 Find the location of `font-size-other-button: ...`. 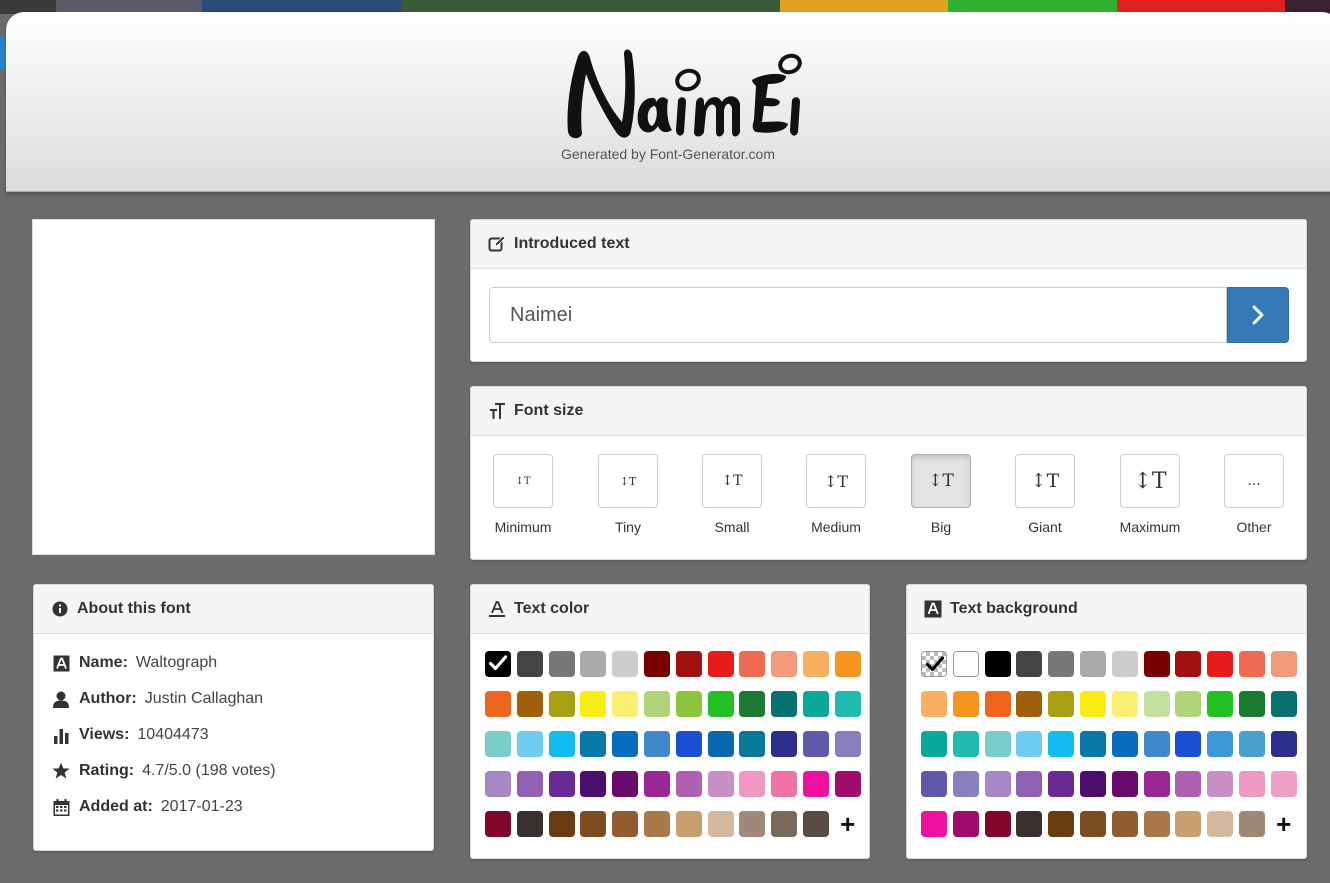

font-size-other-button: ... is located at coordinates (1254, 481).